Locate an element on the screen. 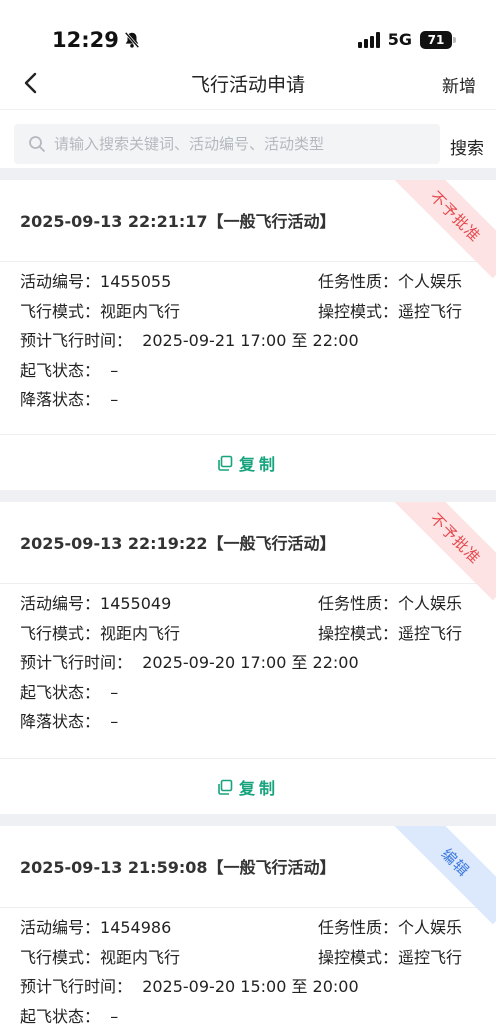  activity-no-field: 活动编号：1455055 is located at coordinates (95, 280).